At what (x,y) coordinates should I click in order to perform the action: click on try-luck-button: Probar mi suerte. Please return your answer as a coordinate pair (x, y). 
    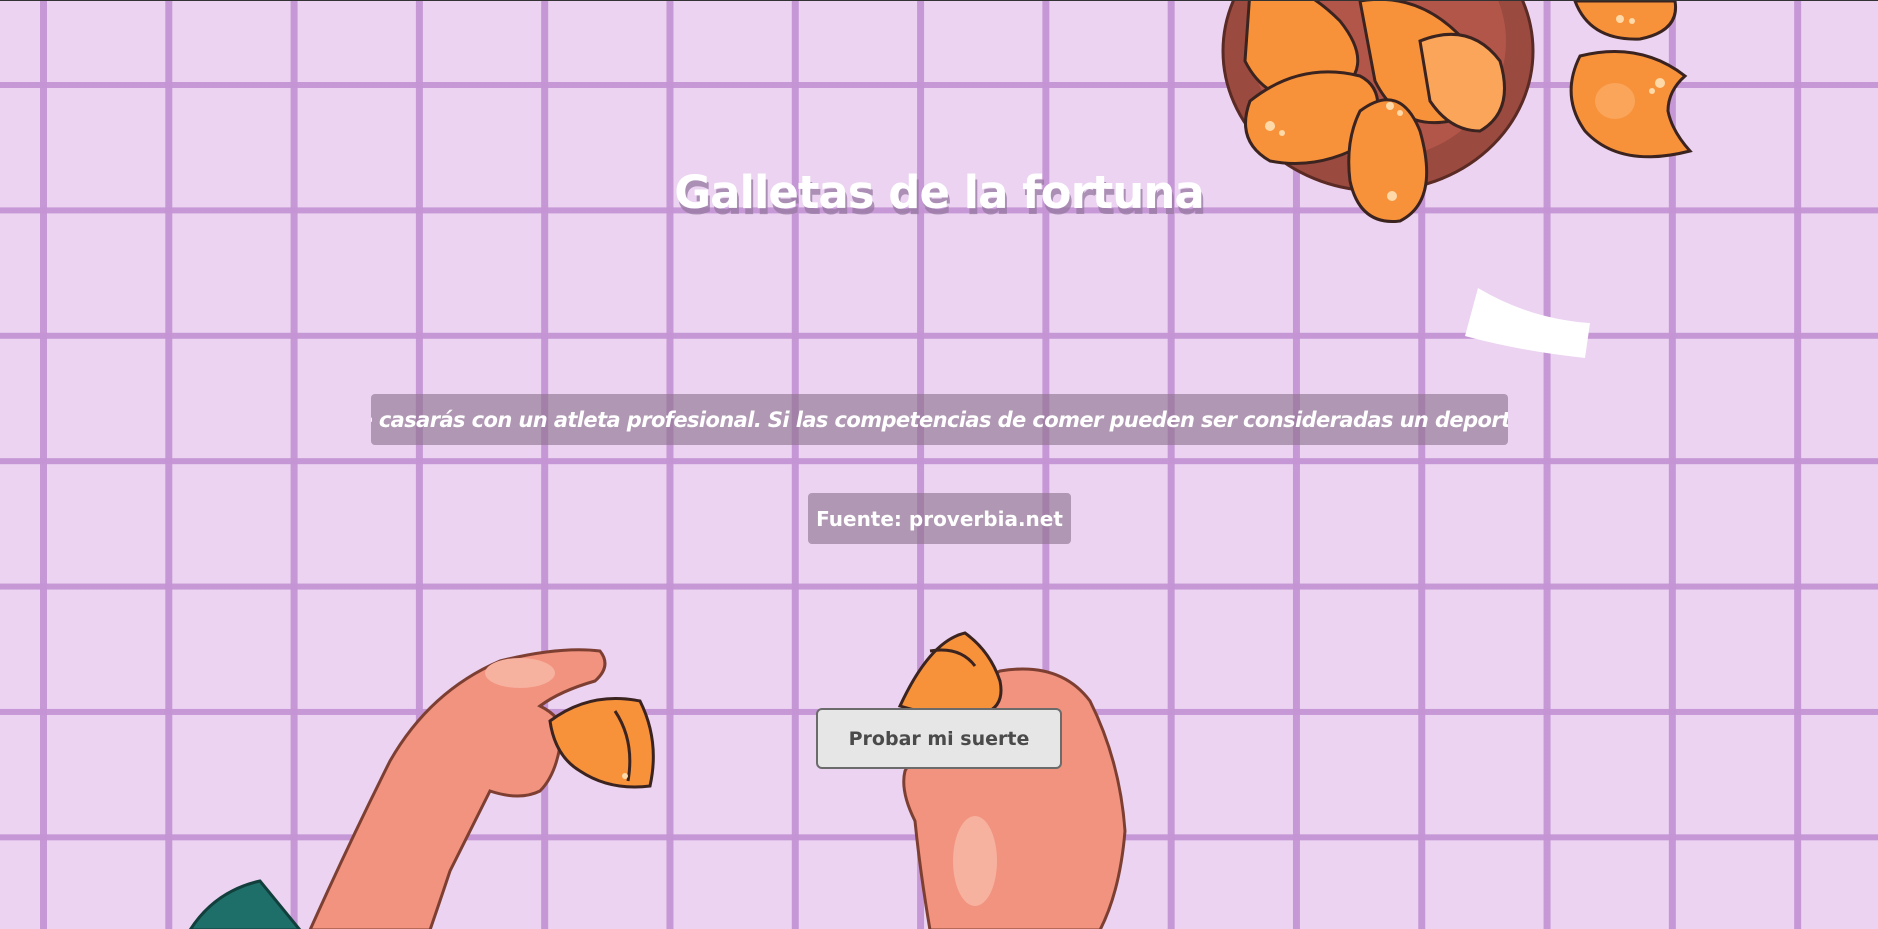
    Looking at the image, I should click on (939, 738).